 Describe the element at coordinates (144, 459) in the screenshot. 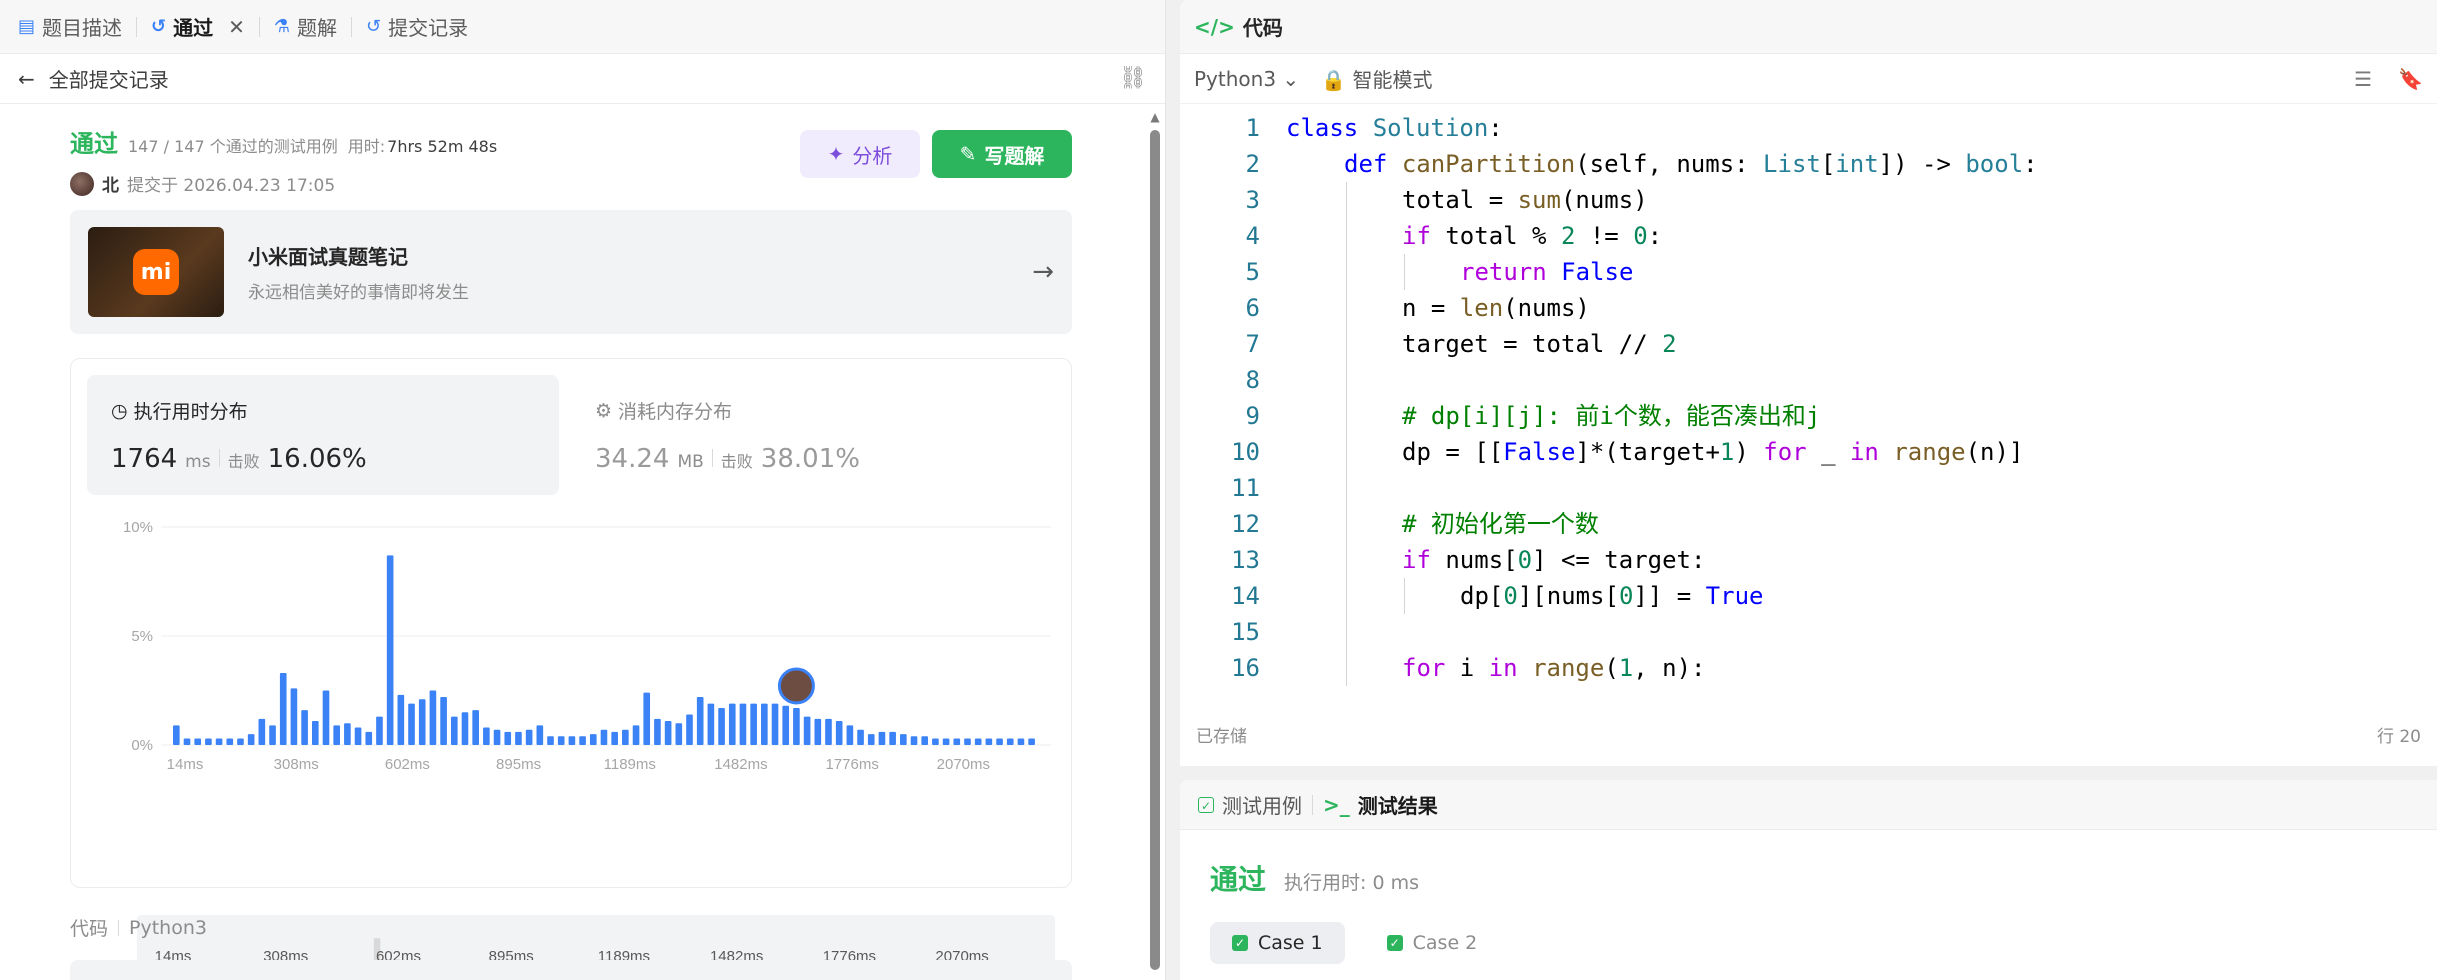

I see `runtime-value: 1764` at that location.